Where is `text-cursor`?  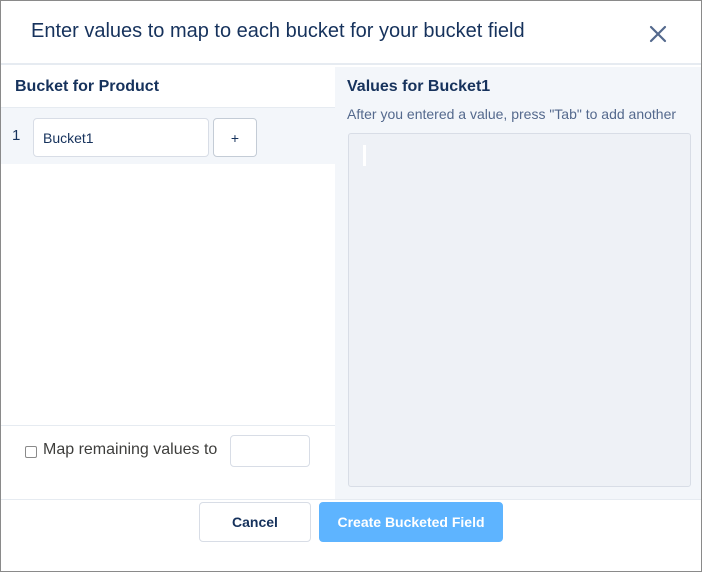 text-cursor is located at coordinates (364, 155).